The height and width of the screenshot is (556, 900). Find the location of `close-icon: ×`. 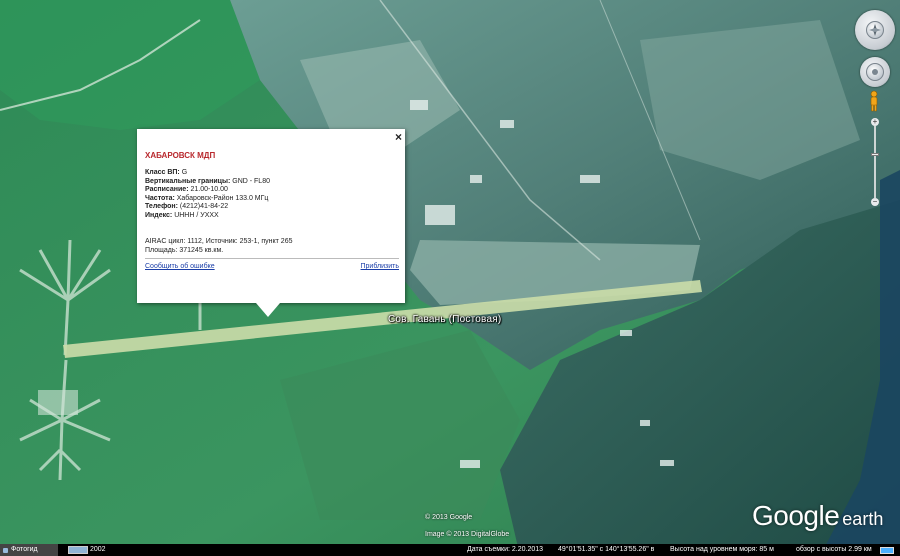

close-icon: × is located at coordinates (398, 137).